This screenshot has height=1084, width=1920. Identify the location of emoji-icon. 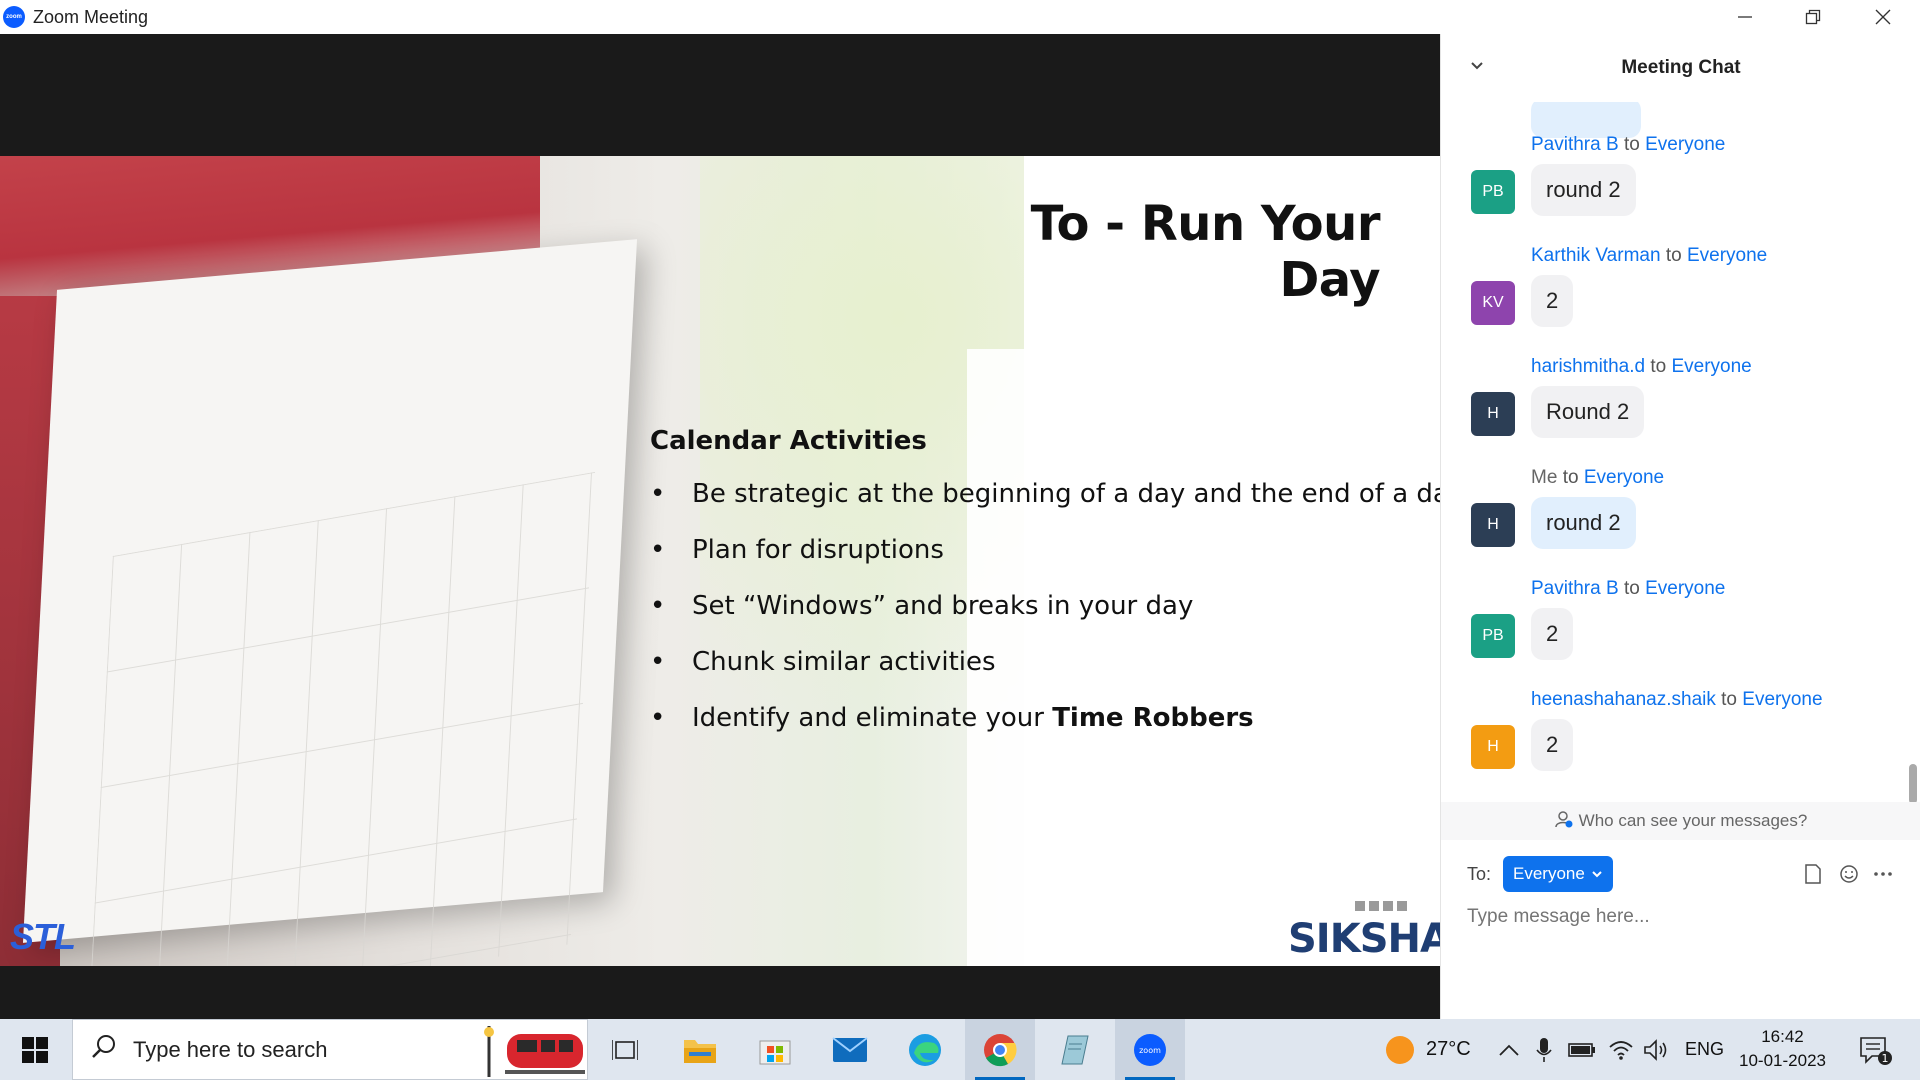
(1849, 874).